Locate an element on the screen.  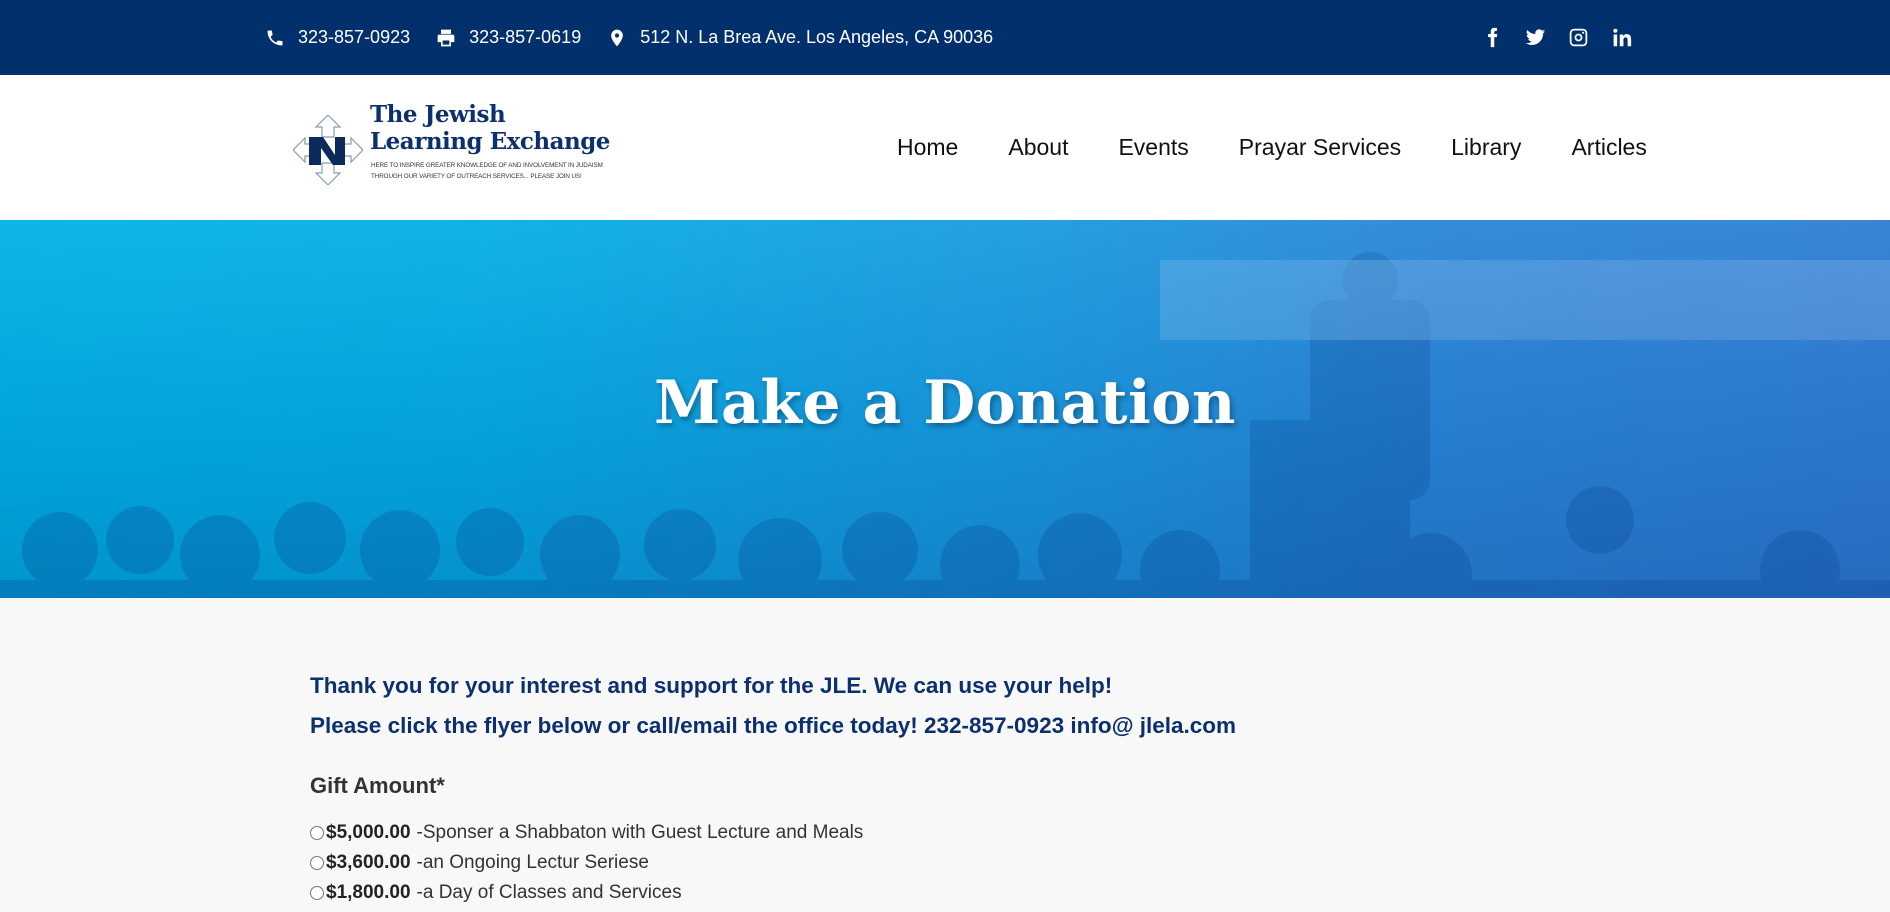
fax-contact: 323-857-0619 is located at coordinates (508, 37).